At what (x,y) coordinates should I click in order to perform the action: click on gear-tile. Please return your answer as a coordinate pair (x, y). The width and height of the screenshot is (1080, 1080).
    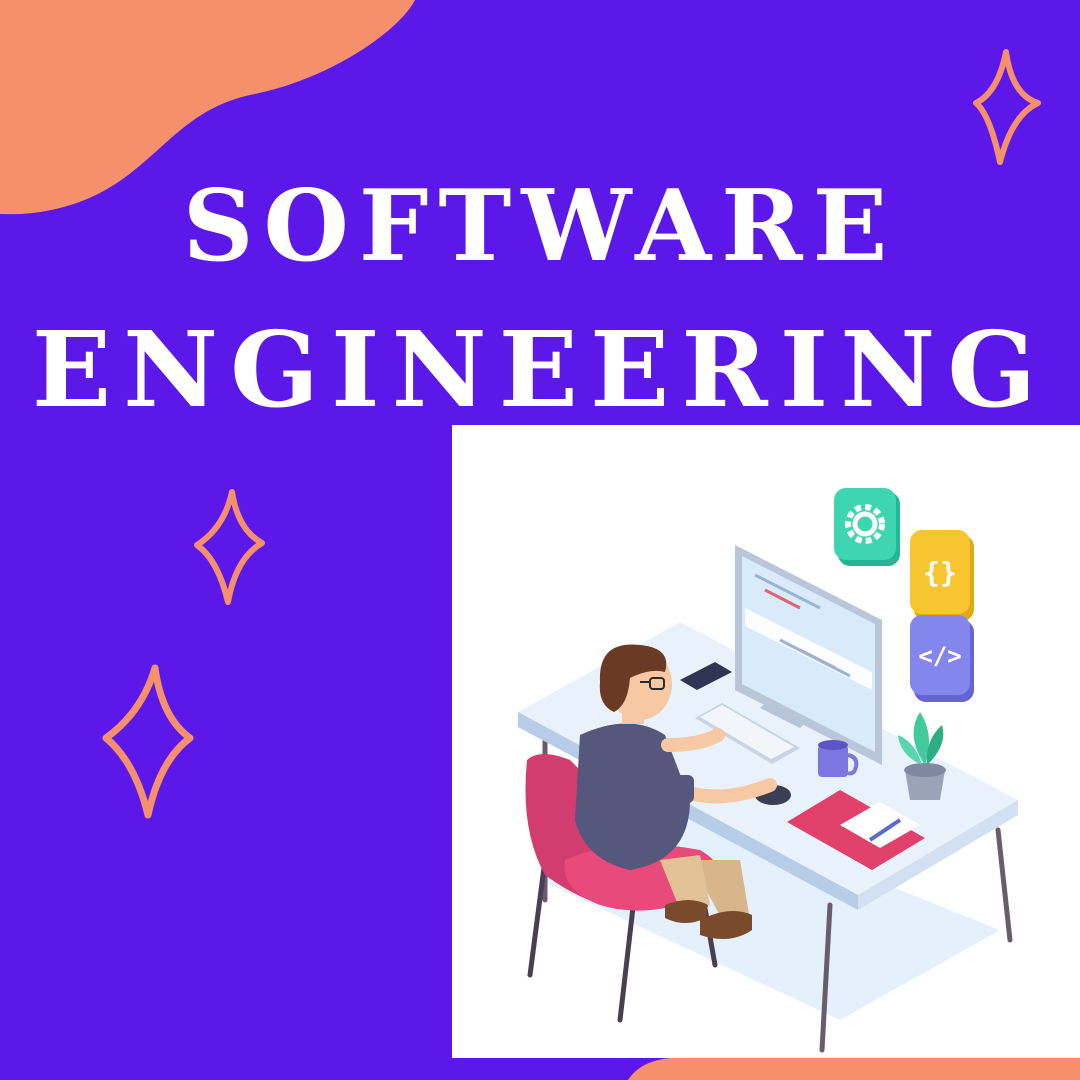
    Looking at the image, I should click on (867, 527).